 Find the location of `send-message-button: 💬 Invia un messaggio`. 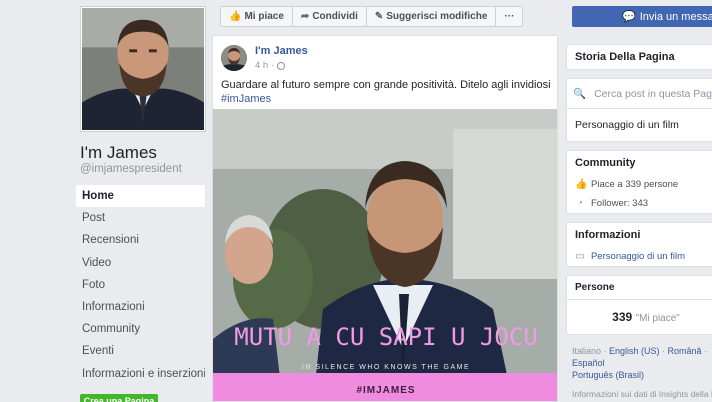

send-message-button: 💬 Invia un messaggio is located at coordinates (642, 16).